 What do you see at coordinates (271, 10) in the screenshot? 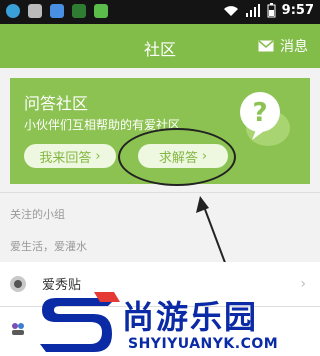
I see `battery-icon` at bounding box center [271, 10].